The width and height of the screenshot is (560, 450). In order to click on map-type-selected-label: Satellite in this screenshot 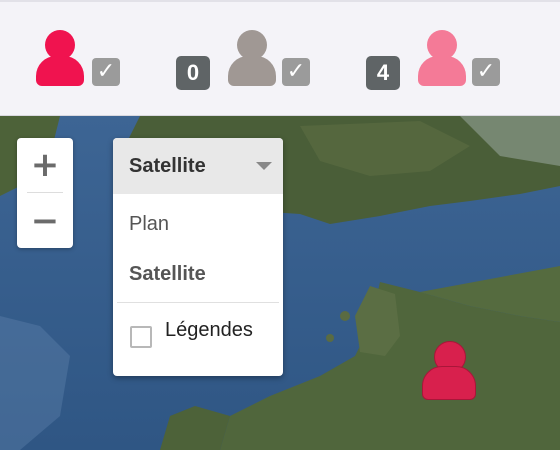, I will do `click(167, 166)`.